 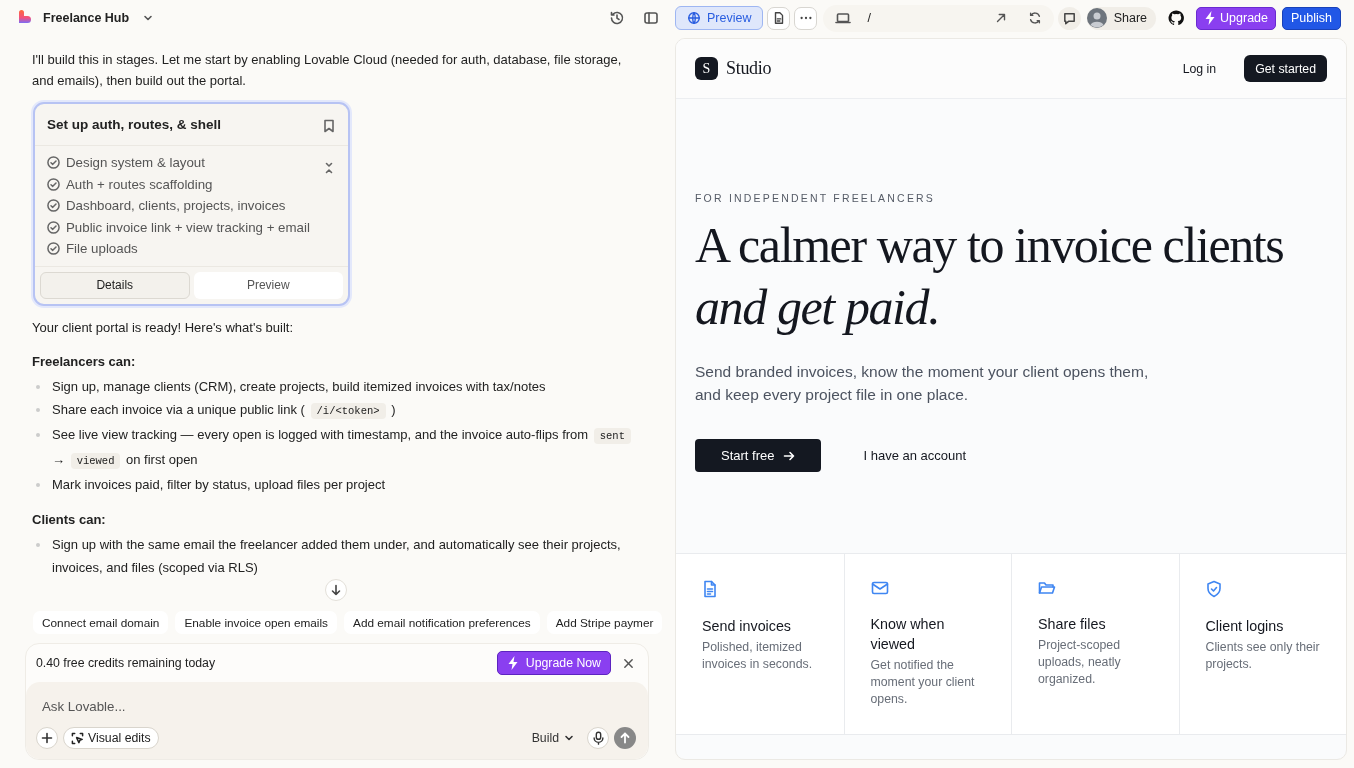 What do you see at coordinates (268, 285) in the screenshot?
I see `card-tab: Preview` at bounding box center [268, 285].